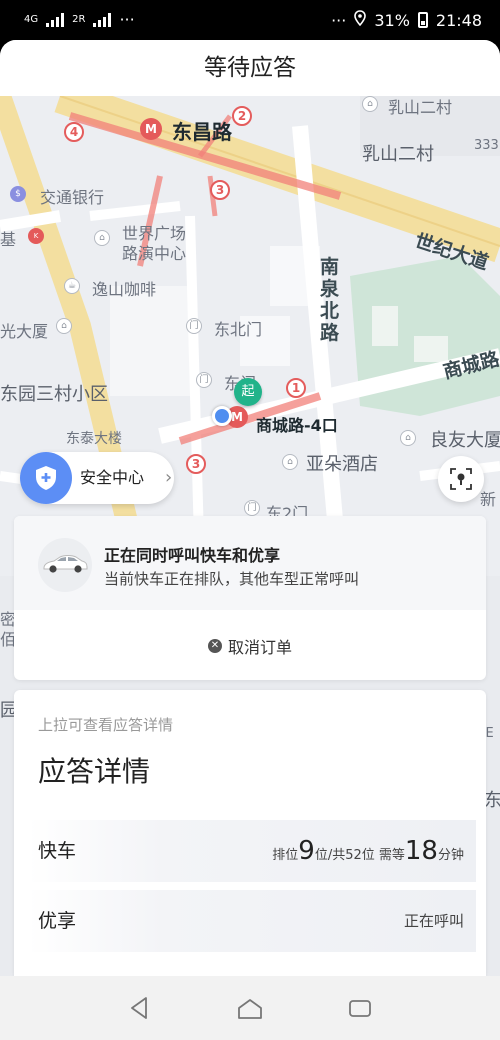  What do you see at coordinates (330, 300) in the screenshot?
I see `map-label-nanquan-north: 南泉北路` at bounding box center [330, 300].